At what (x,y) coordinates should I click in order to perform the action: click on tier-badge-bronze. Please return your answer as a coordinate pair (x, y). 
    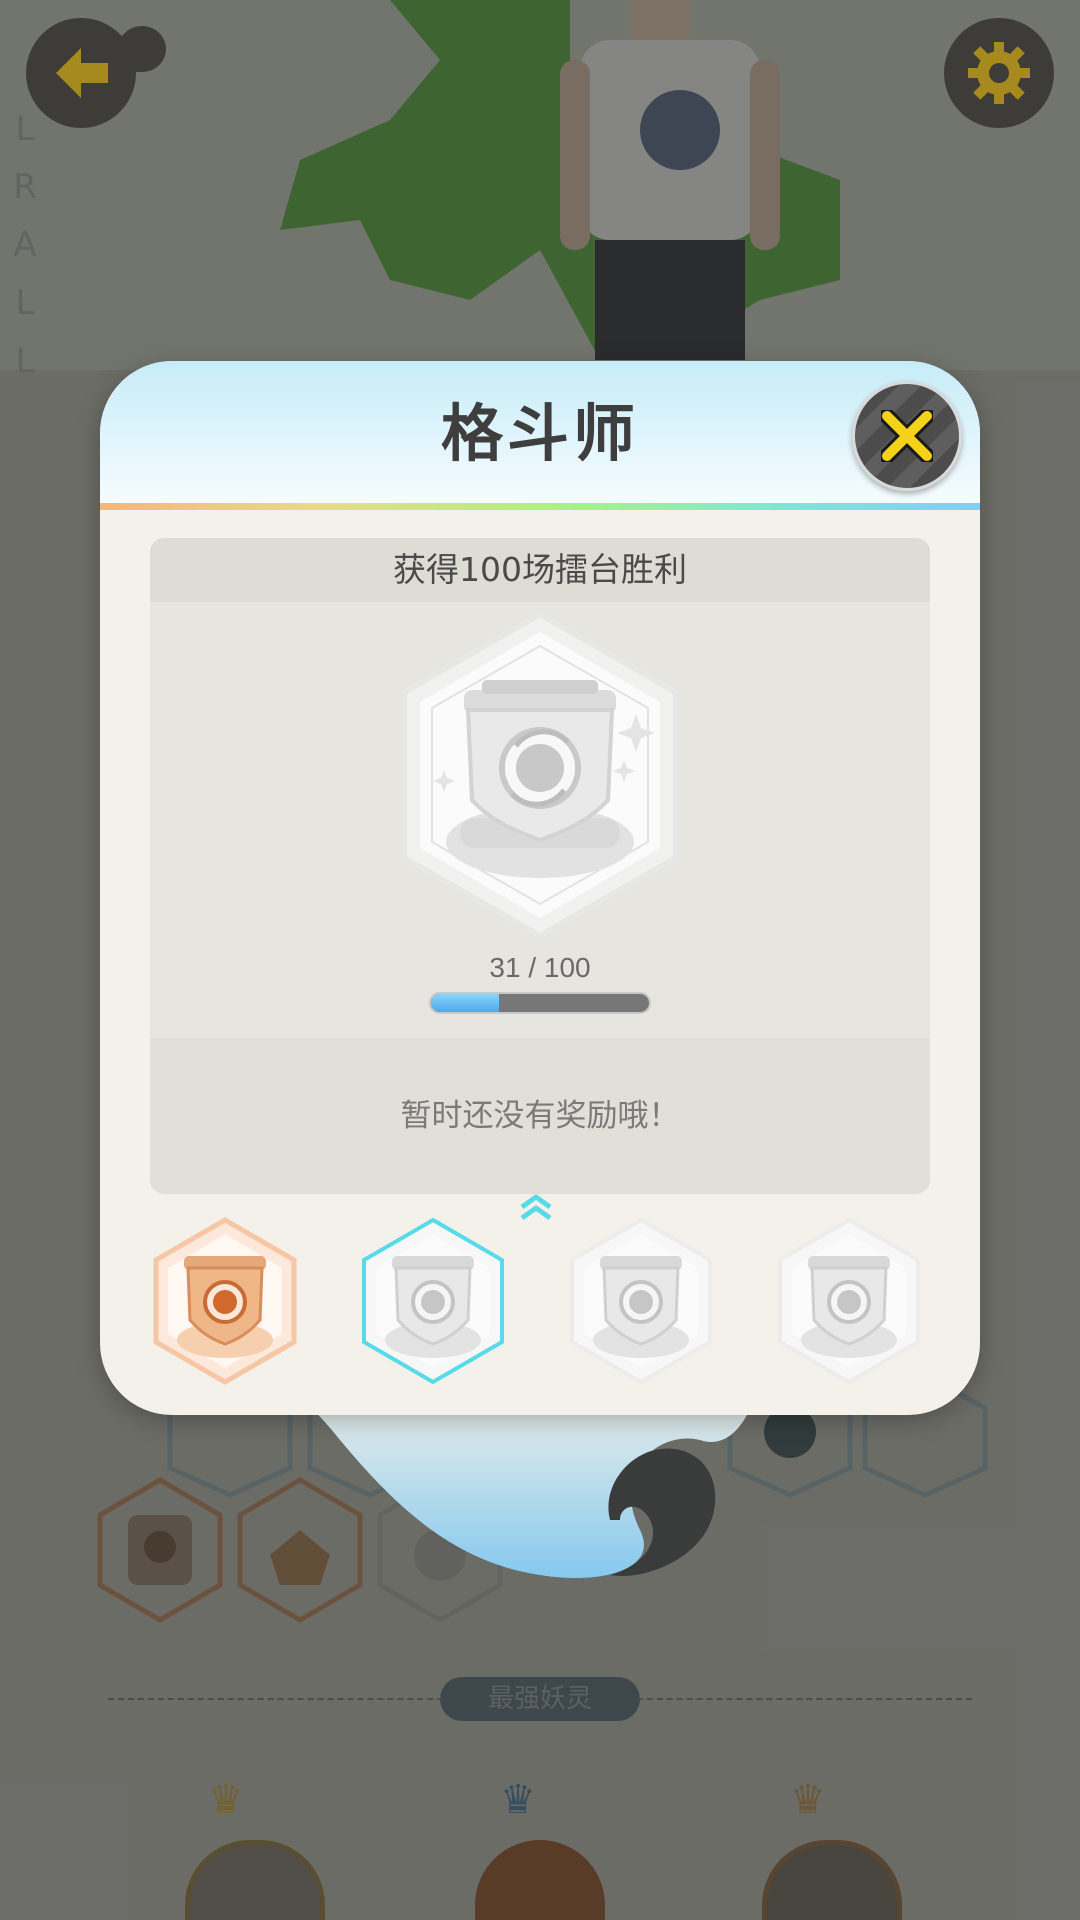
    Looking at the image, I should click on (225, 1301).